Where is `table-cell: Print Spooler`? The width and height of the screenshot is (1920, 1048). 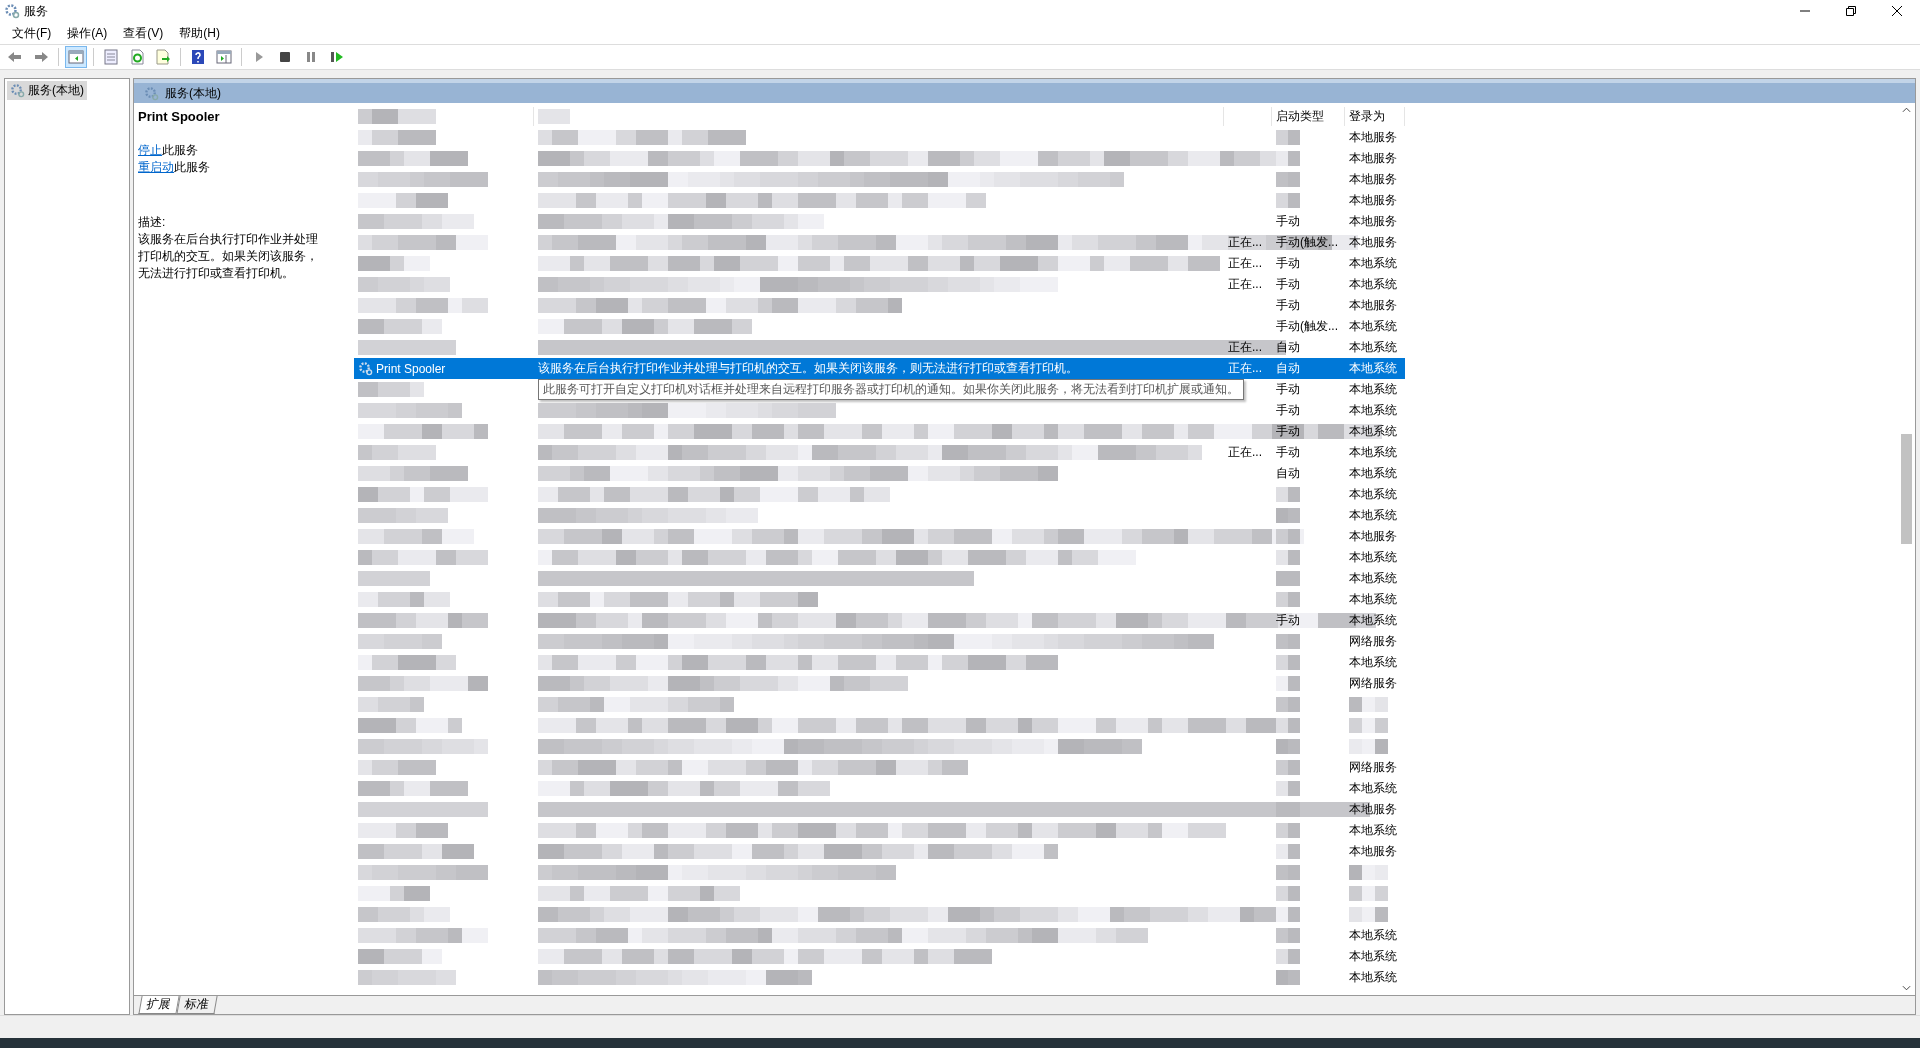
table-cell: Print Spooler is located at coordinates (411, 368).